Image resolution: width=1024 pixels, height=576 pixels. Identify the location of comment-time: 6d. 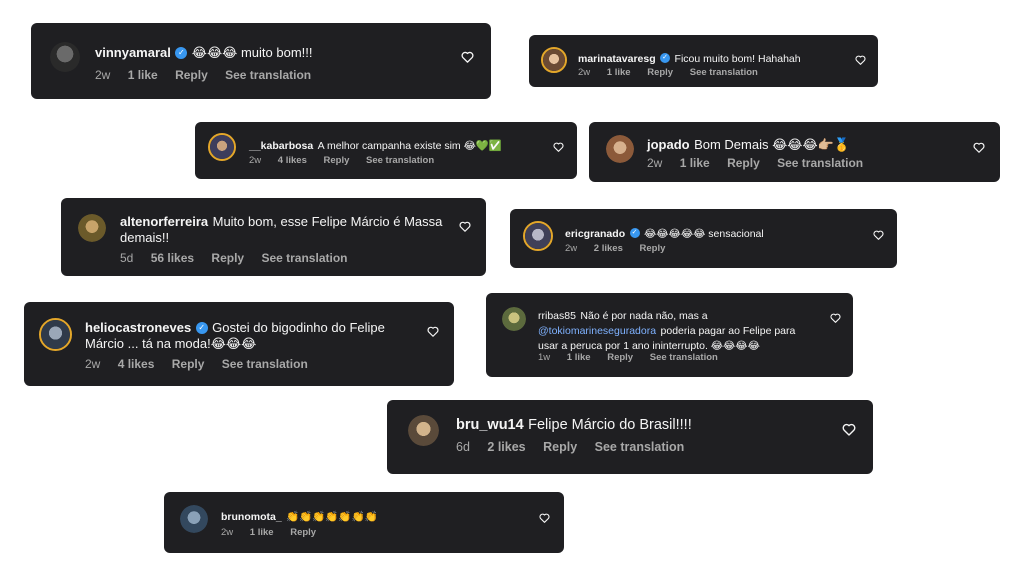
(463, 447).